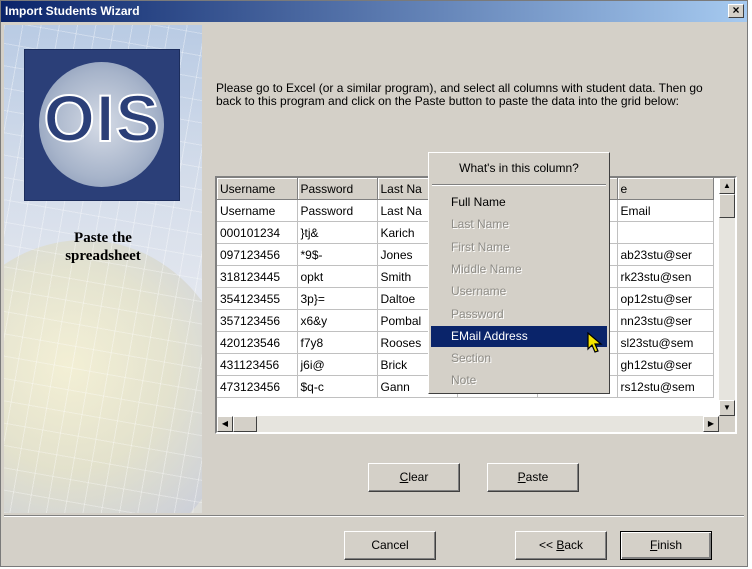  What do you see at coordinates (337, 232) in the screenshot?
I see `grid-cell: }tj&` at bounding box center [337, 232].